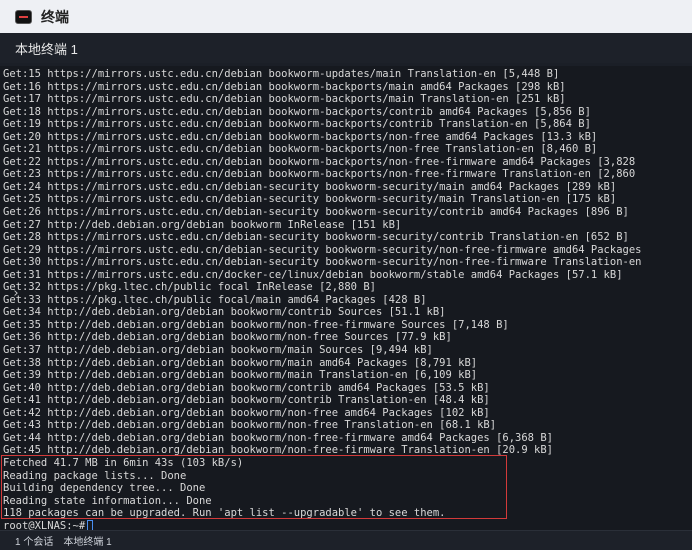  What do you see at coordinates (44, 524) in the screenshot?
I see `terminal-prompt: root@XLNAS:~#` at bounding box center [44, 524].